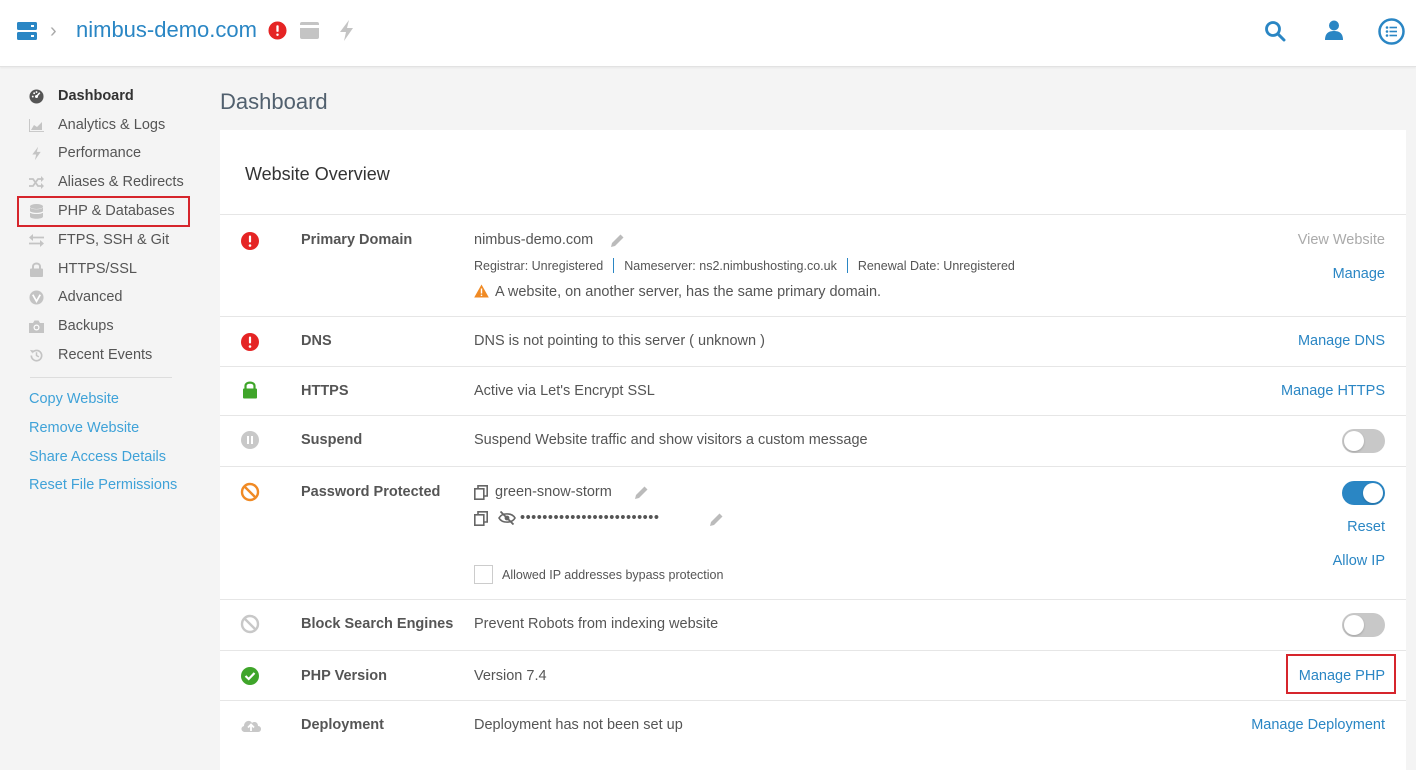  I want to click on reset-link: Reset, so click(1366, 527).